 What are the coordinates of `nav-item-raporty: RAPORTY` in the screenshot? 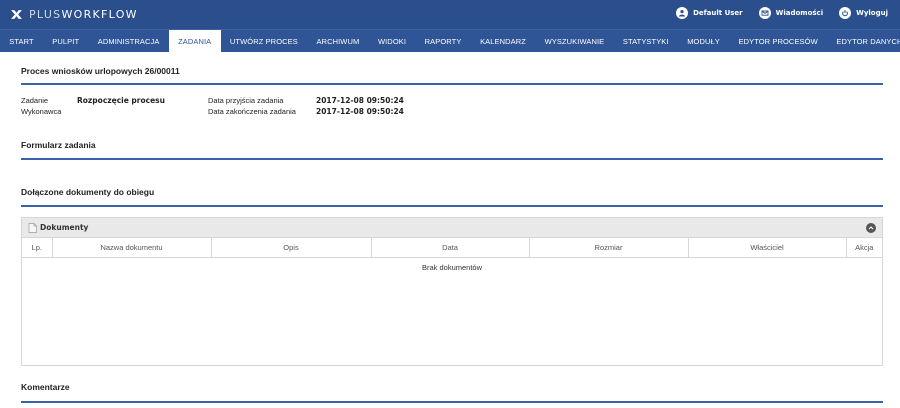 It's located at (442, 41).